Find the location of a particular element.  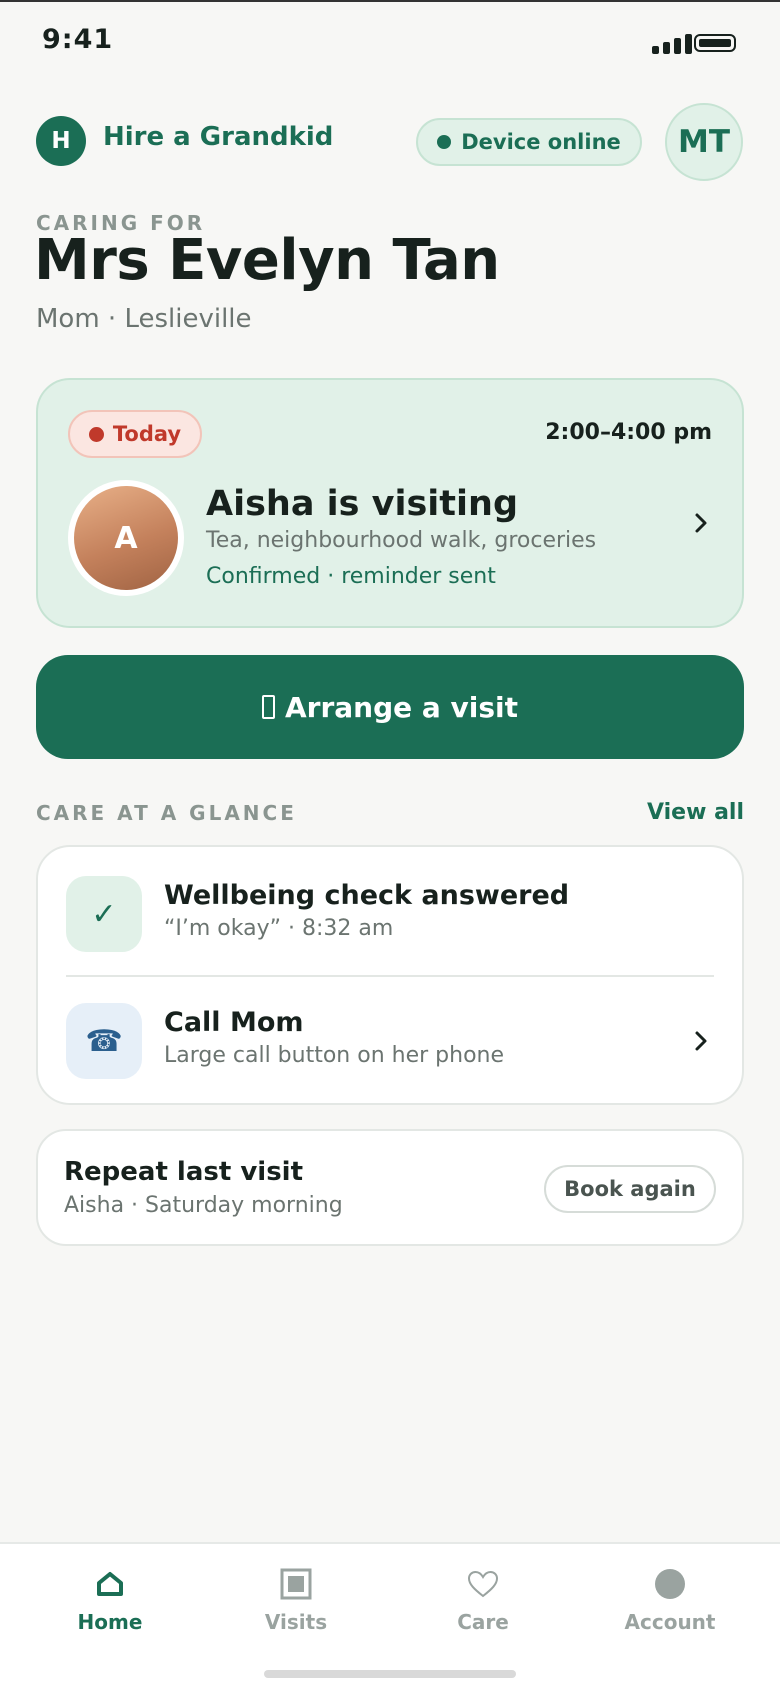

account-icon is located at coordinates (670, 1584).